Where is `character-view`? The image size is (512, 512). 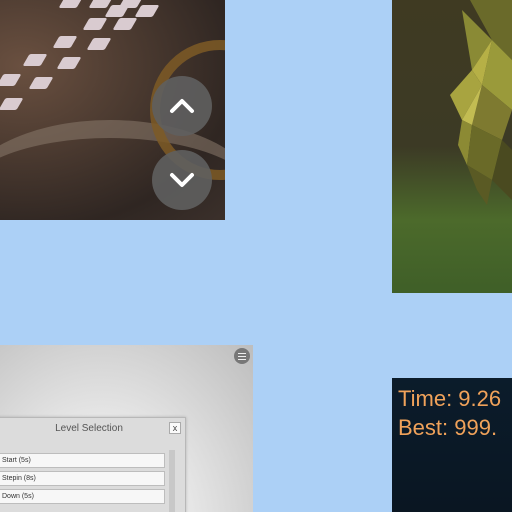 character-view is located at coordinates (452, 146).